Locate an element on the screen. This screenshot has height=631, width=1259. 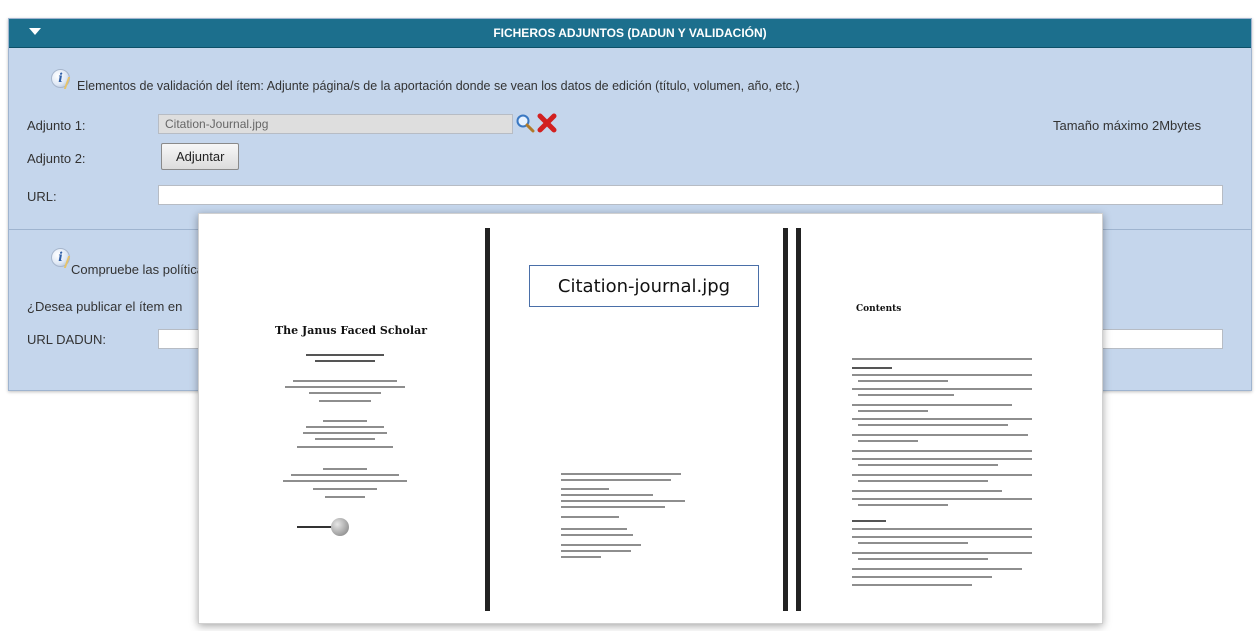
adjunto1-field is located at coordinates (335, 124).